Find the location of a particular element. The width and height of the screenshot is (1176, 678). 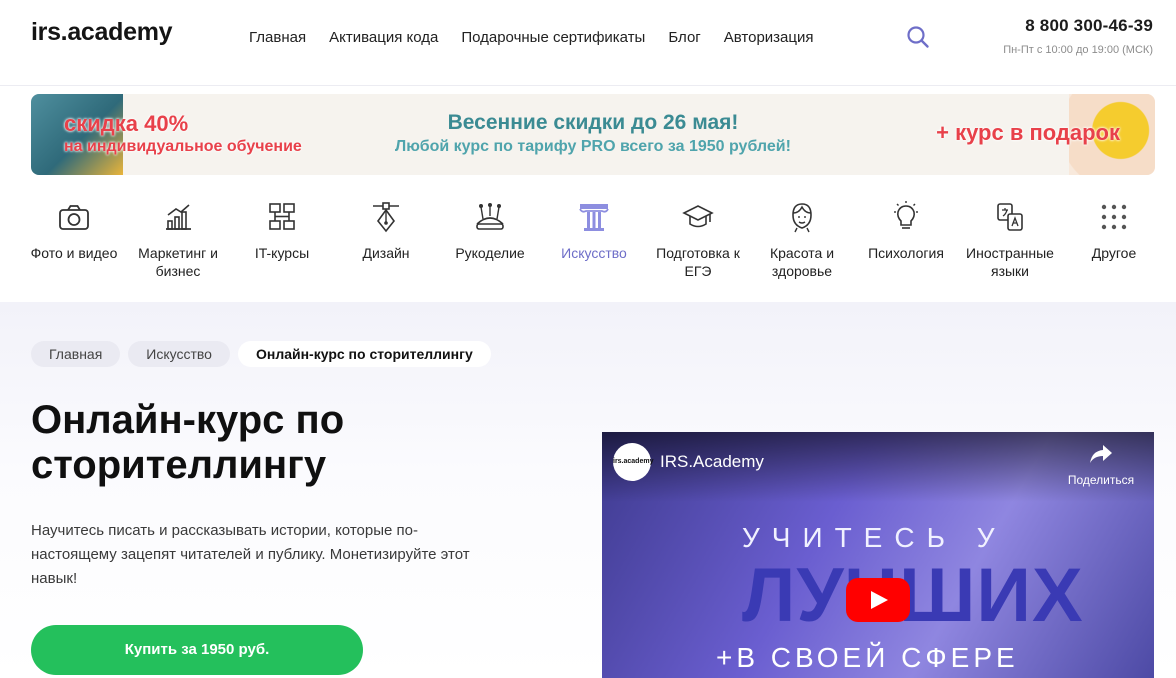

play-button is located at coordinates (878, 600).